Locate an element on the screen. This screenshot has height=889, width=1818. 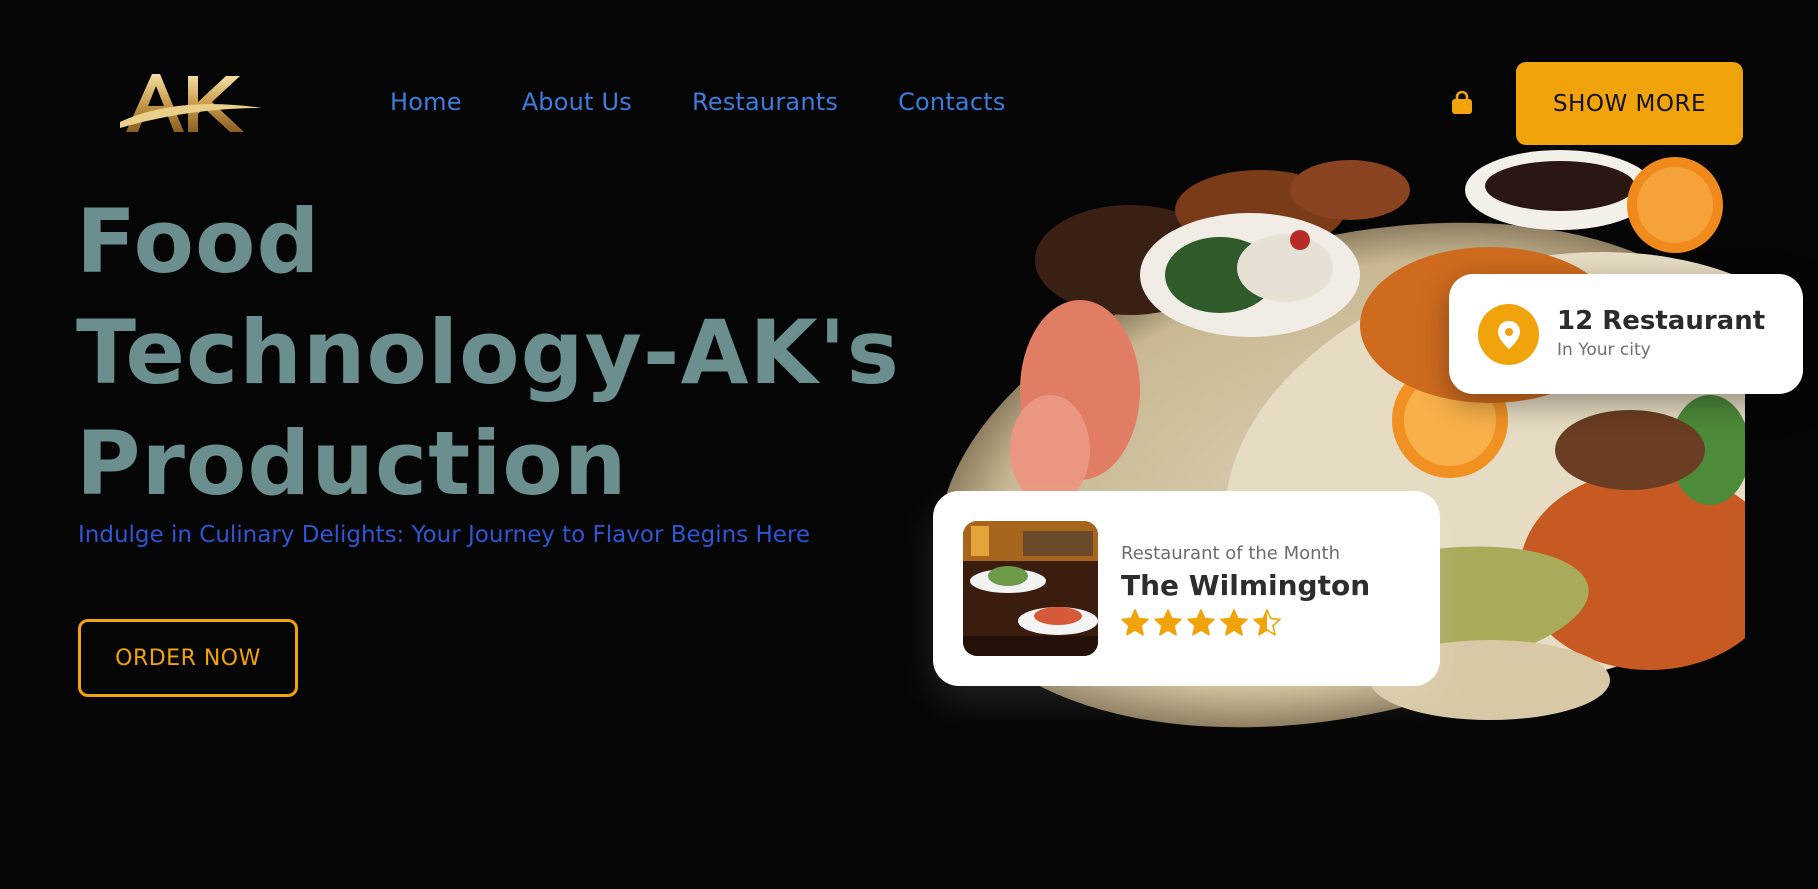
restaurant-month-name: The Wilmington is located at coordinates (1246, 585).